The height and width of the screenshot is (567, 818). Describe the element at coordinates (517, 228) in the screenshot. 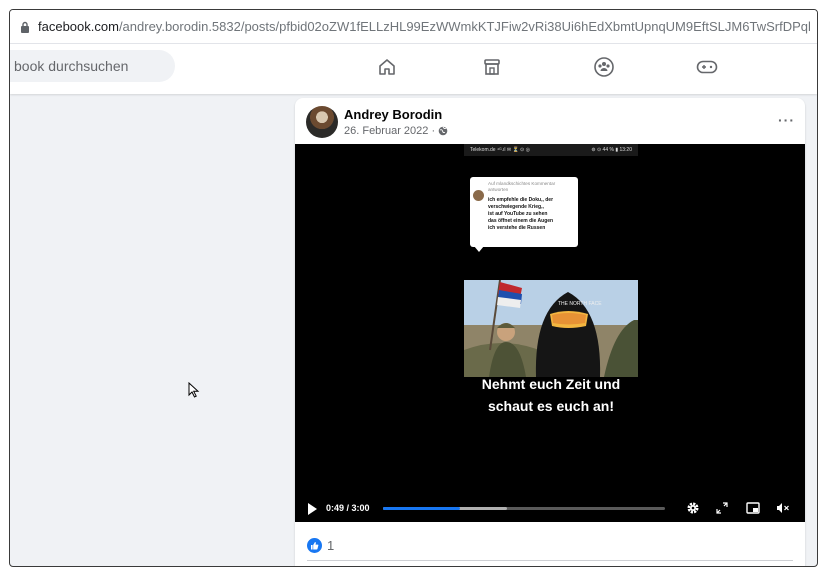

I see `comment-line: ich verstehe die Russen` at that location.